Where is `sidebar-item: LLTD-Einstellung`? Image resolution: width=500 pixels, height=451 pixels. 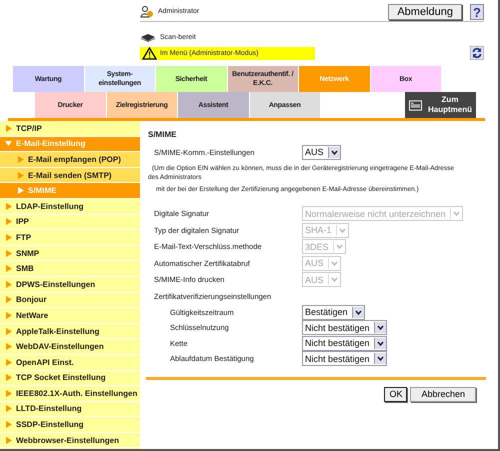
sidebar-item: LLTD-Einstellung is located at coordinates (70, 410).